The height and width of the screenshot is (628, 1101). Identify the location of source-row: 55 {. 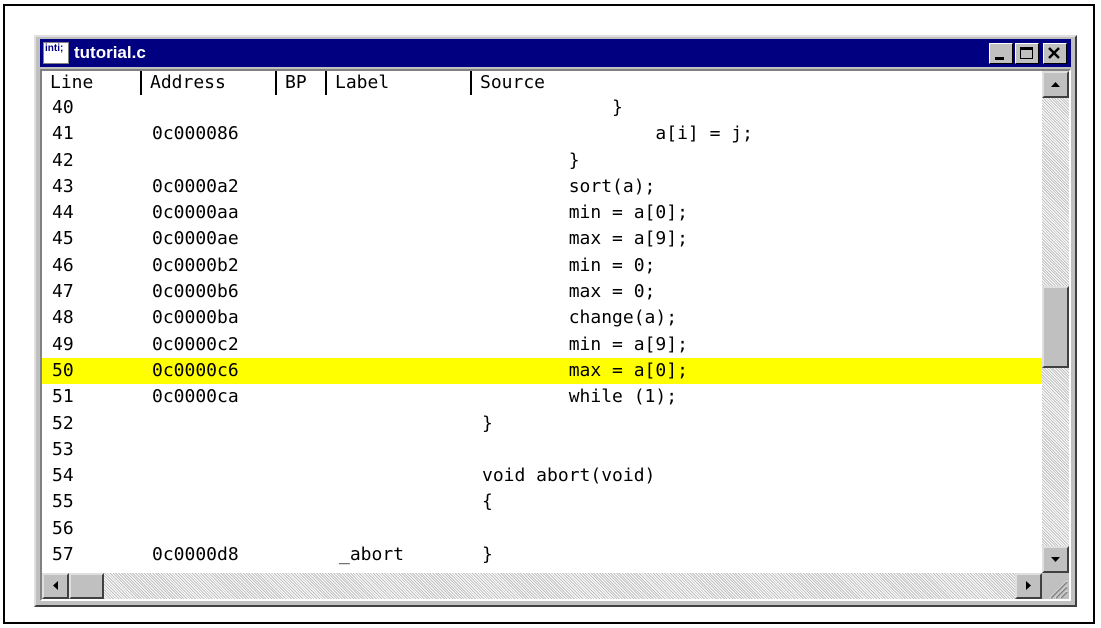
(542, 502).